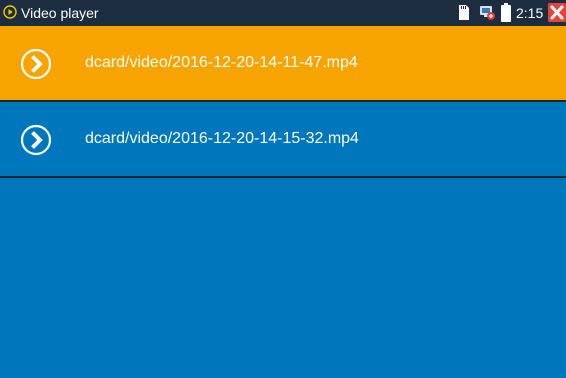 The height and width of the screenshot is (378, 566). Describe the element at coordinates (464, 12) in the screenshot. I see `sd-card-icon` at that location.